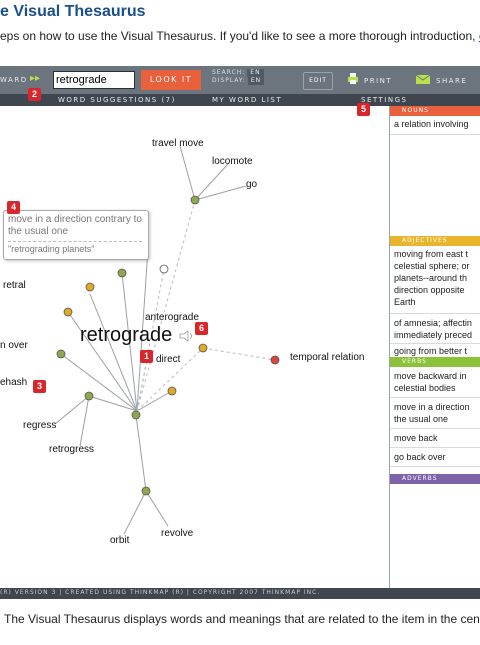 This screenshot has height=645, width=480. I want to click on word-travel-move: travel move, so click(178, 143).